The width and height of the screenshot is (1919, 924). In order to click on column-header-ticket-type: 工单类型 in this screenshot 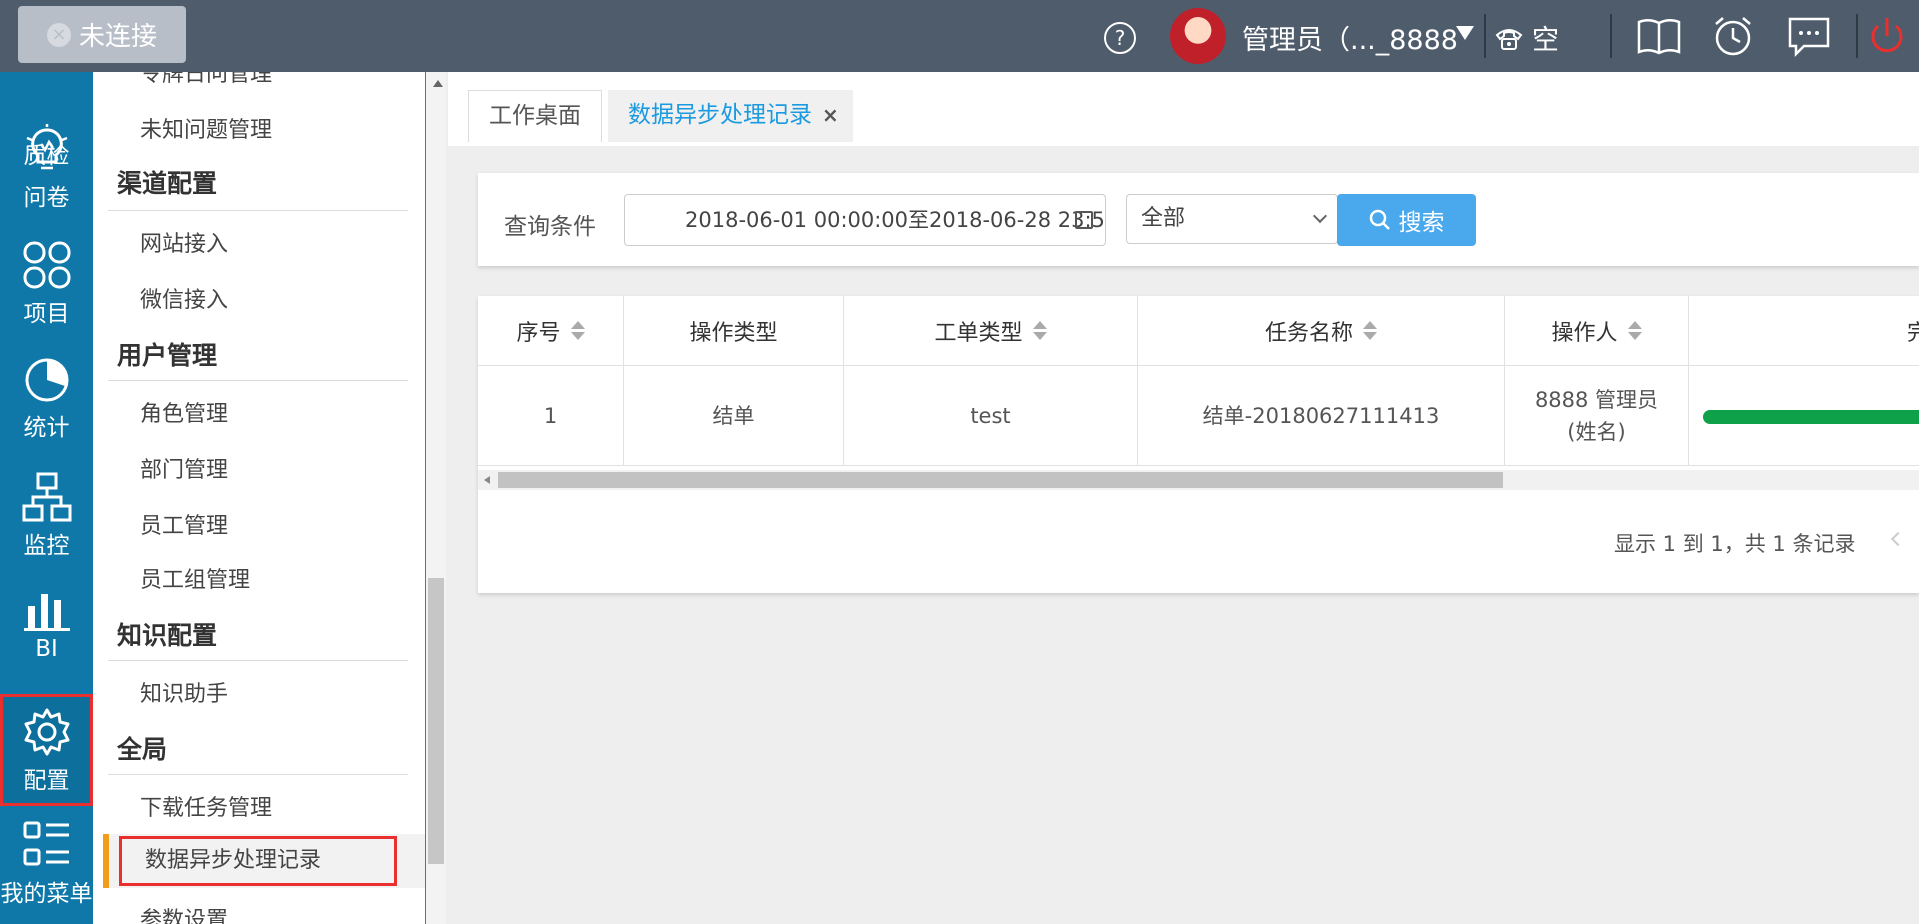, I will do `click(991, 331)`.